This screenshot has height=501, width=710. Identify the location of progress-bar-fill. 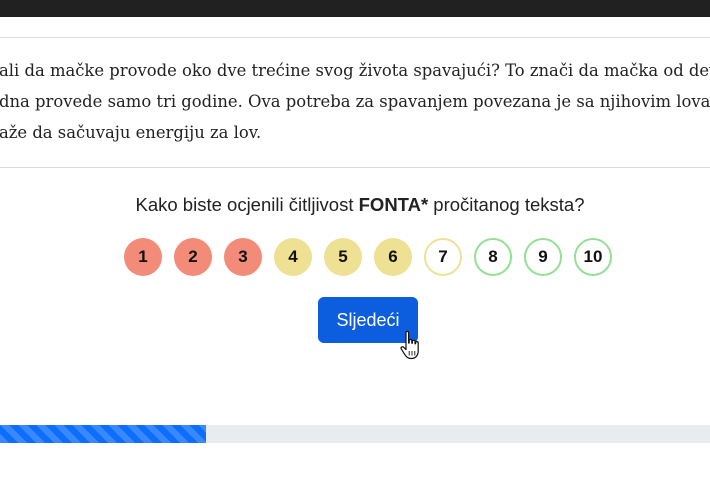
(103, 434).